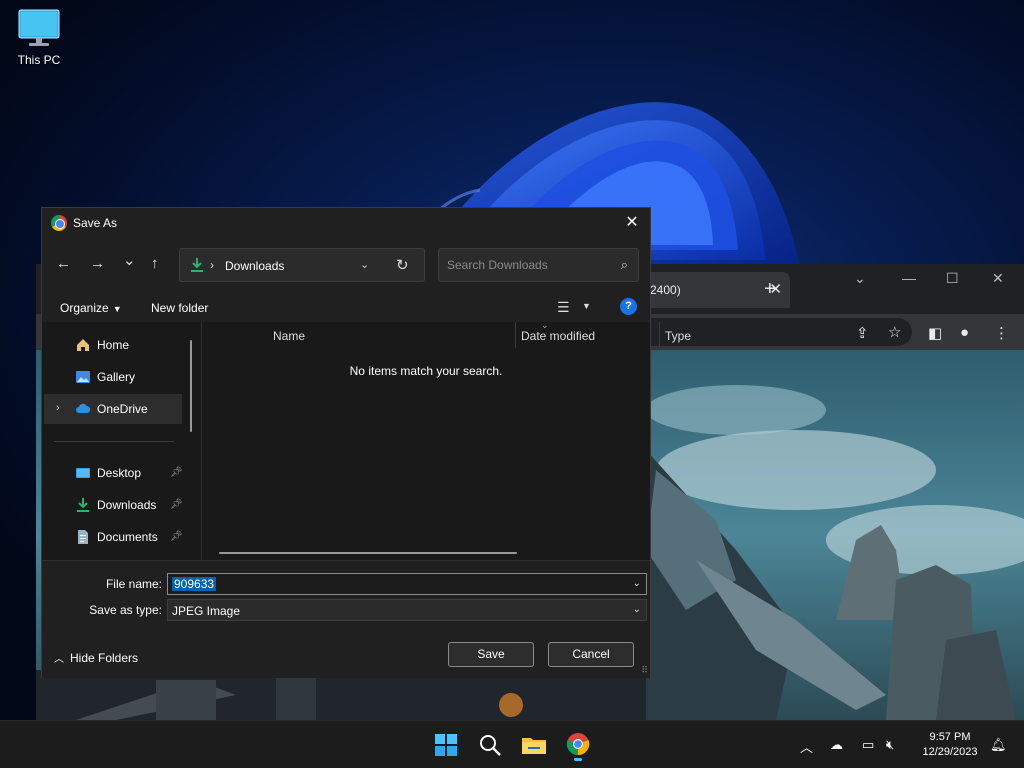 The height and width of the screenshot is (768, 1024). Describe the element at coordinates (678, 336) in the screenshot. I see `column-header-type: Type` at that location.